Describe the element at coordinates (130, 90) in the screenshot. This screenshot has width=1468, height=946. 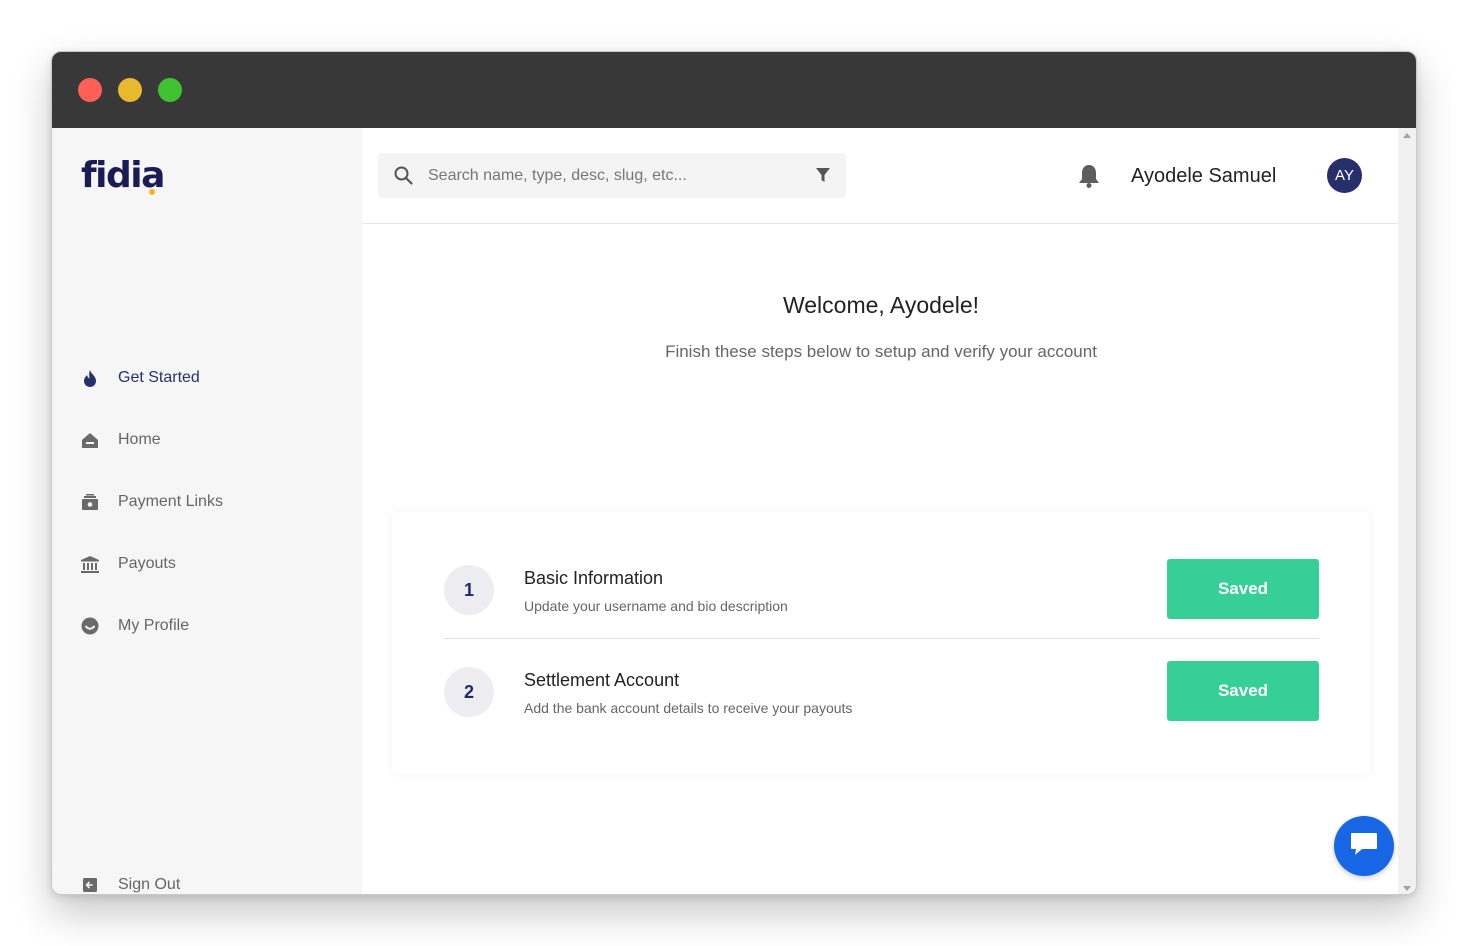
I see `minimize-window-button` at that location.